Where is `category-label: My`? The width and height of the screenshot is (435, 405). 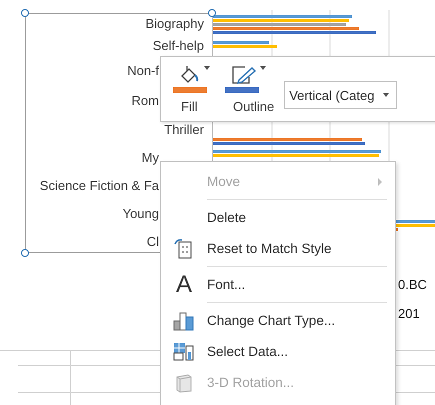
category-label: My is located at coordinates (150, 158).